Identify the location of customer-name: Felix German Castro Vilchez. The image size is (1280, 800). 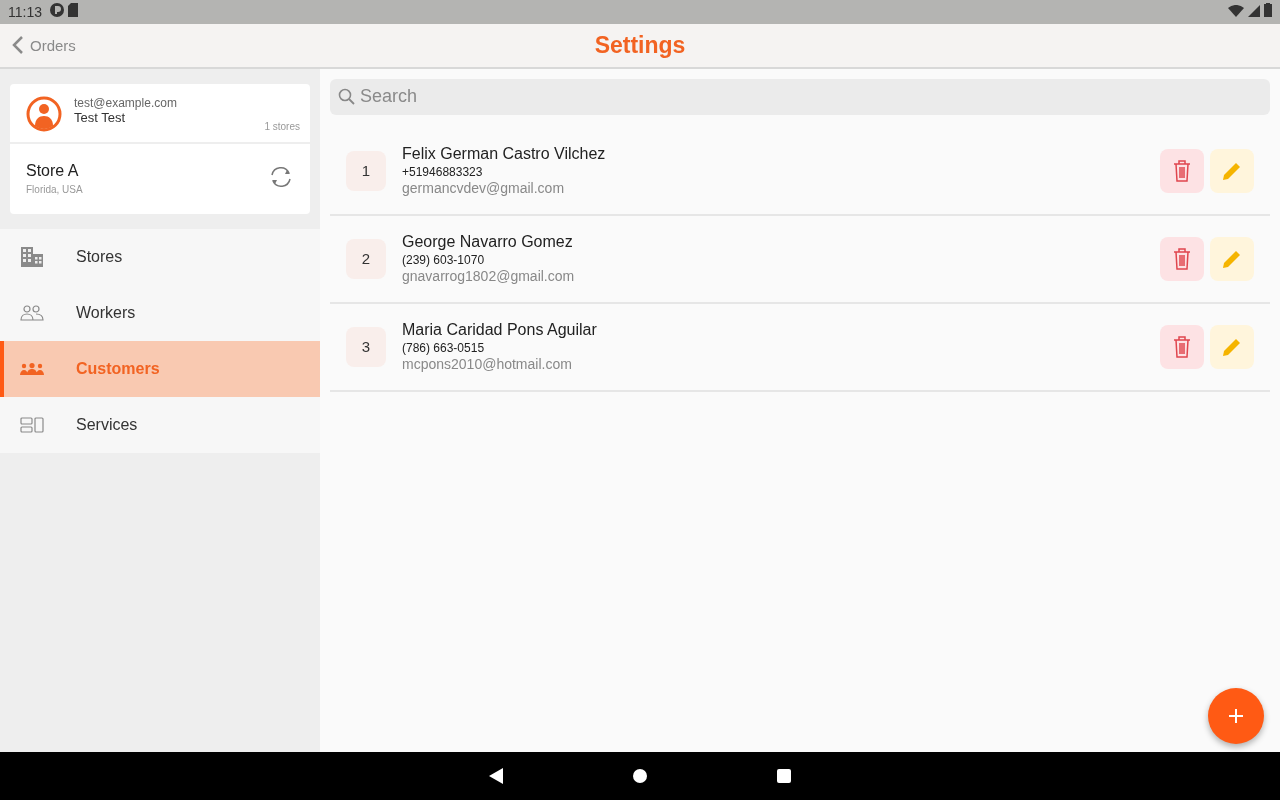
(504, 154).